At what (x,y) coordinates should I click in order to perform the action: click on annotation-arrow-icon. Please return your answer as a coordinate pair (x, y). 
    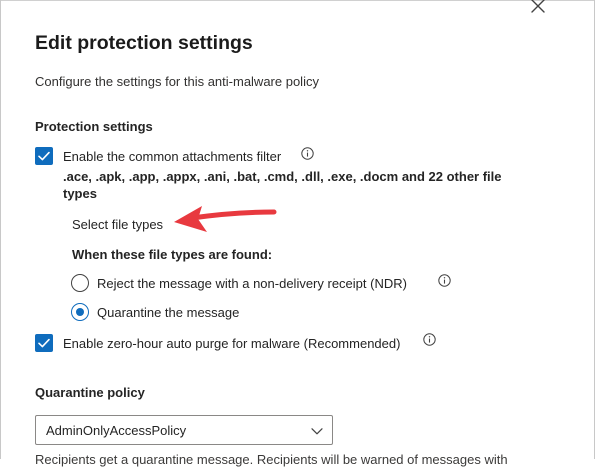
    Looking at the image, I should click on (225, 219).